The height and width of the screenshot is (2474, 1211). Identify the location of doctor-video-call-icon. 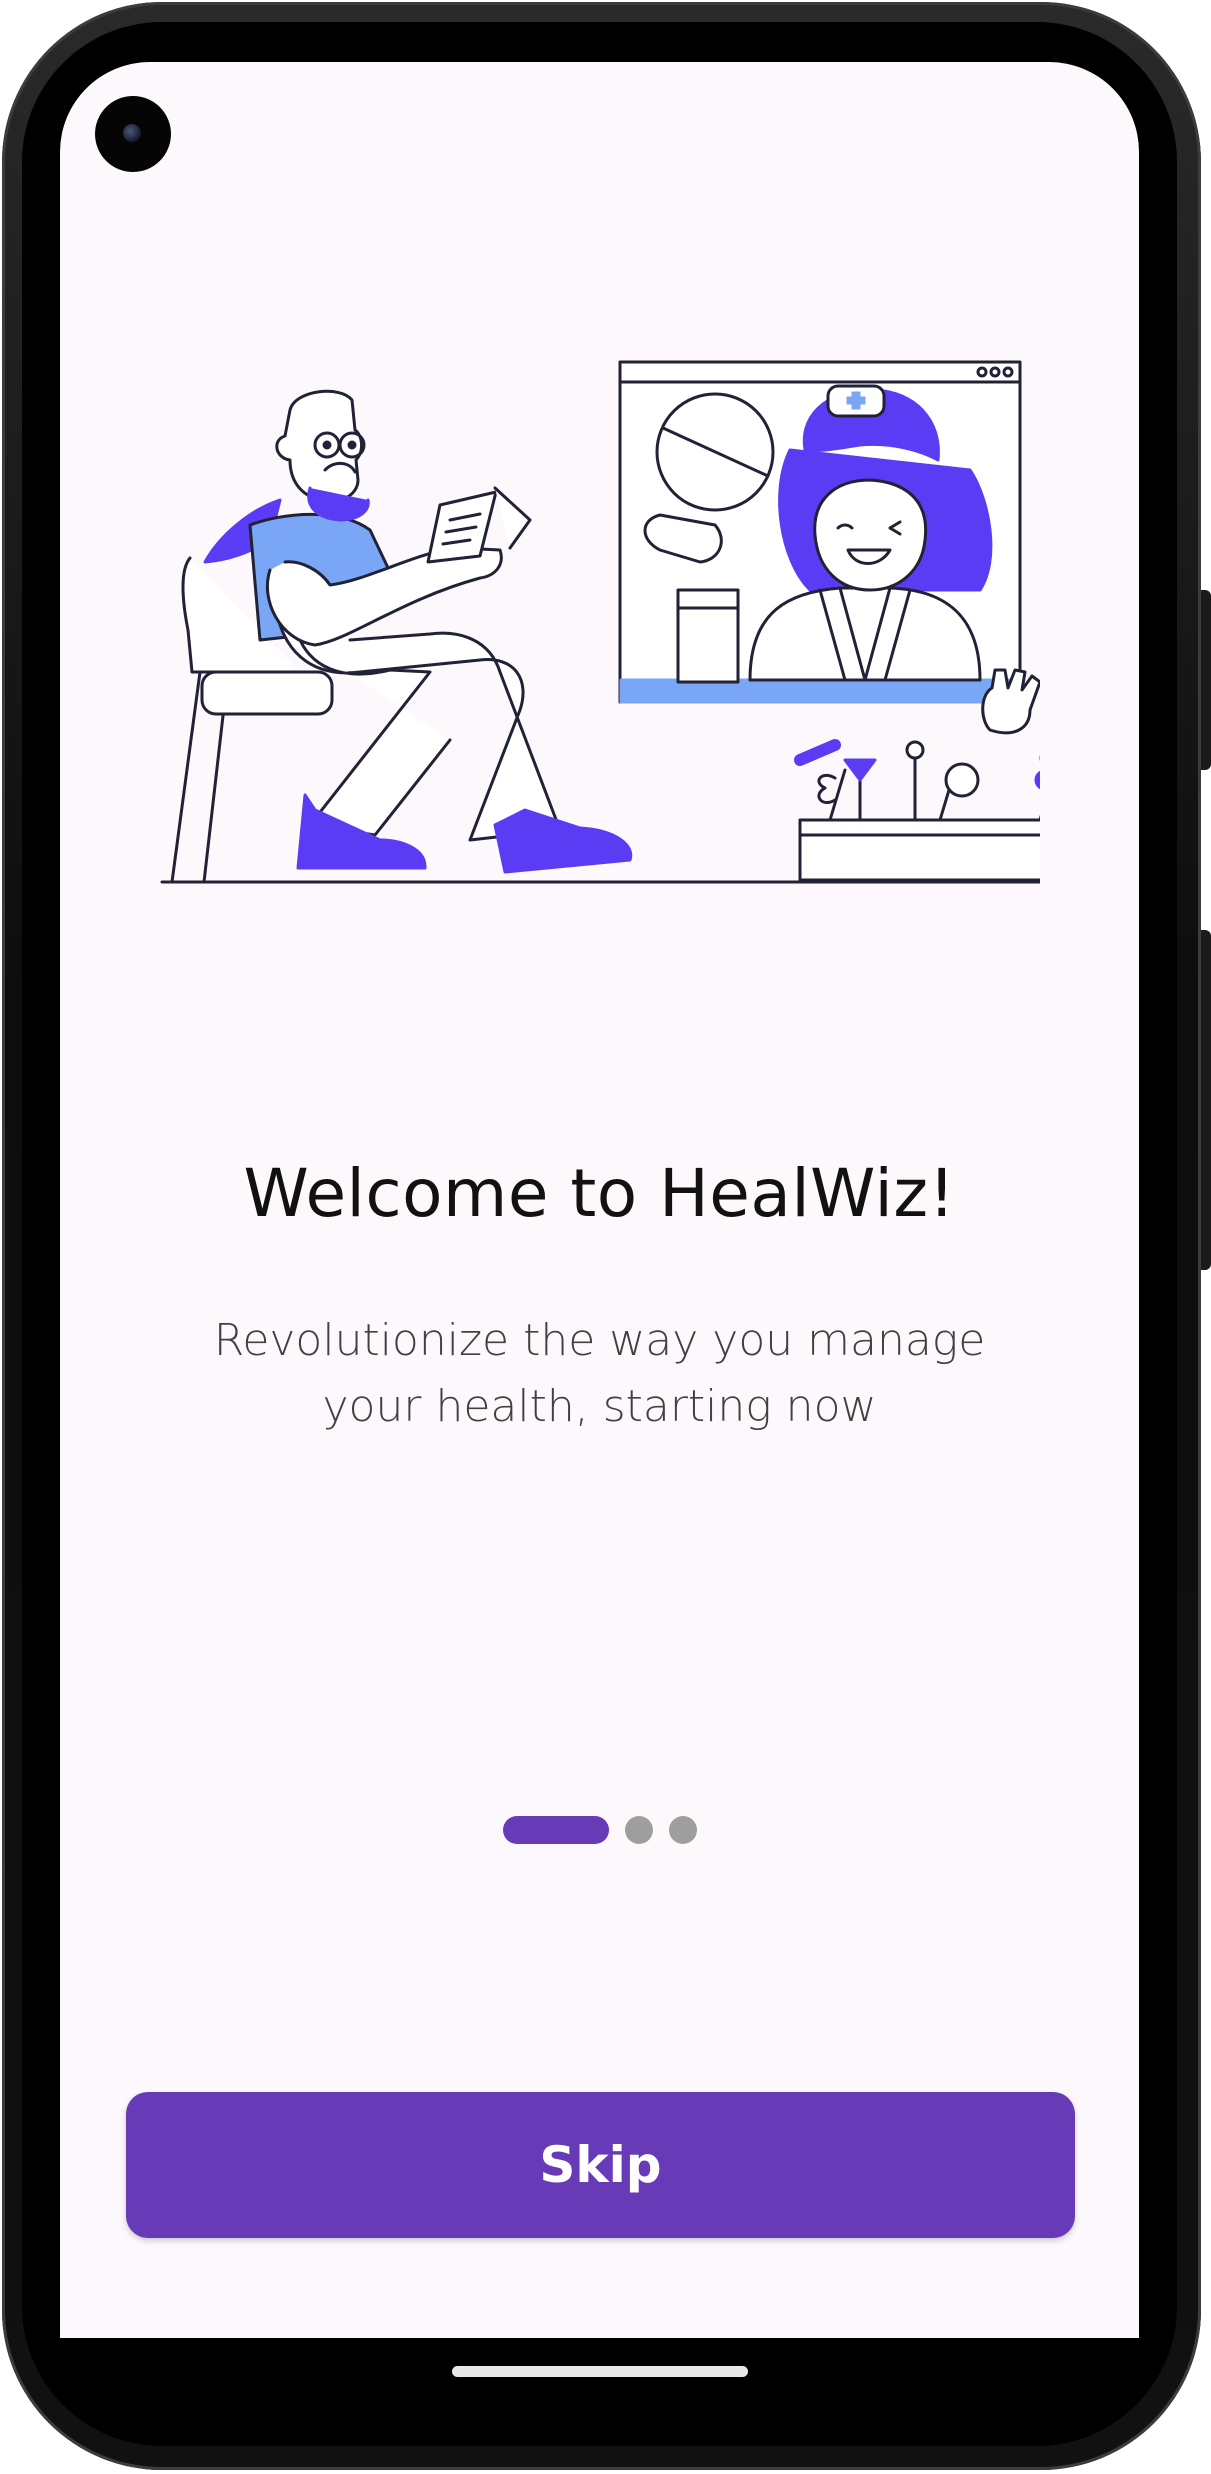
(829, 547).